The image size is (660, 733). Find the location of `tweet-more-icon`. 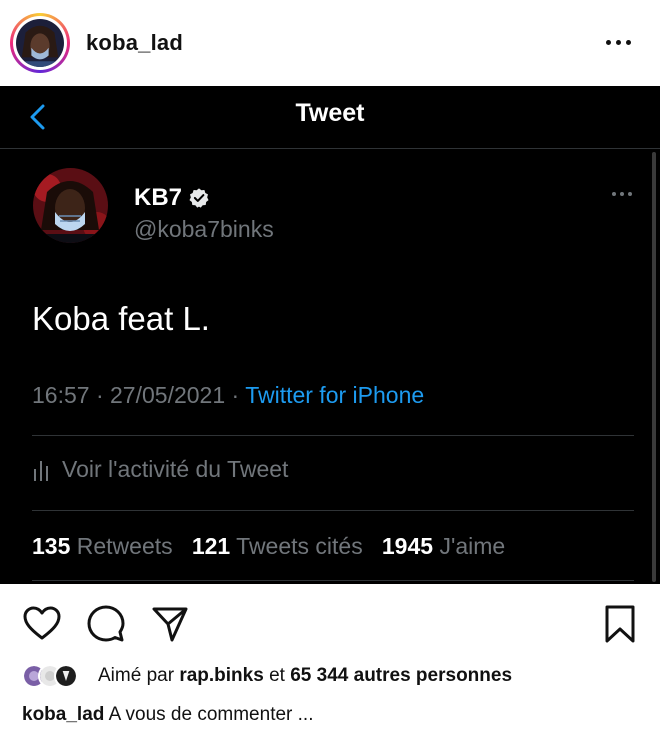

tweet-more-icon is located at coordinates (622, 194).